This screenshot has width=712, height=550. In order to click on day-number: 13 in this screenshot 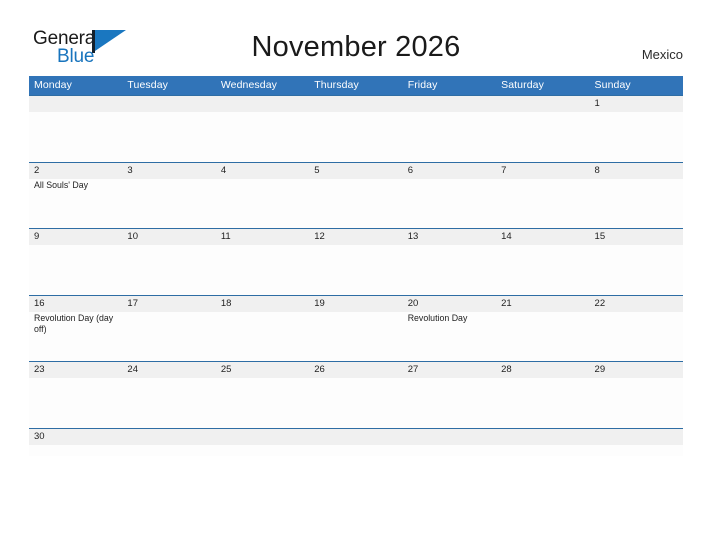, I will do `click(449, 237)`.